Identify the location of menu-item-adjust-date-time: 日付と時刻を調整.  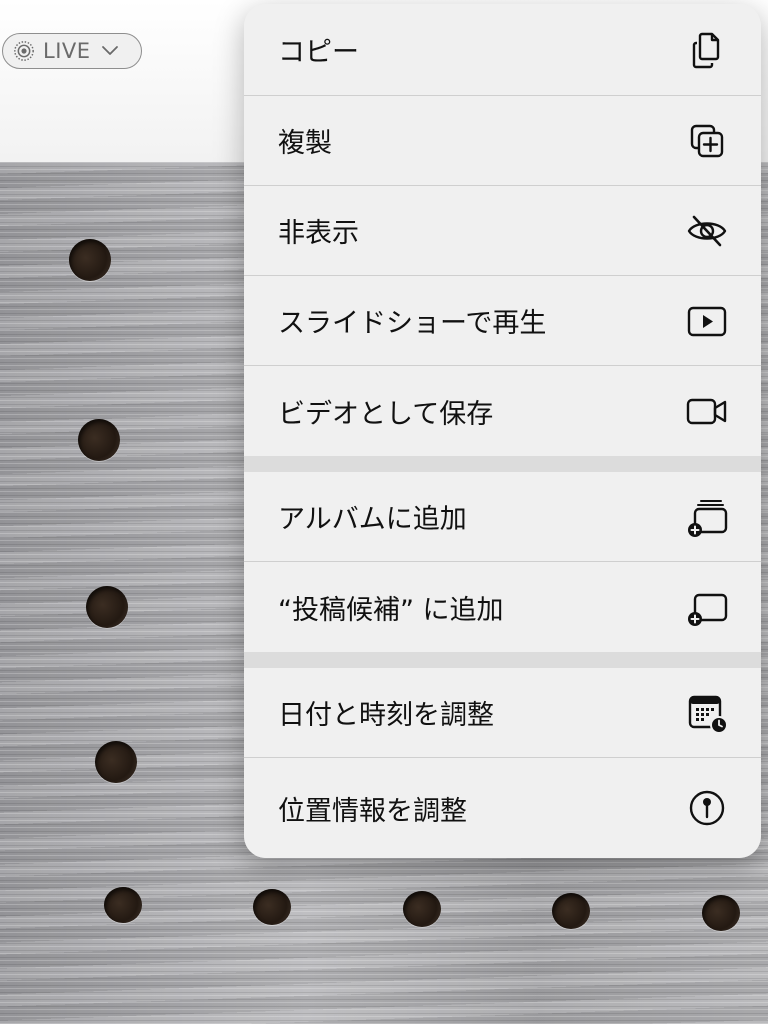
(502, 713).